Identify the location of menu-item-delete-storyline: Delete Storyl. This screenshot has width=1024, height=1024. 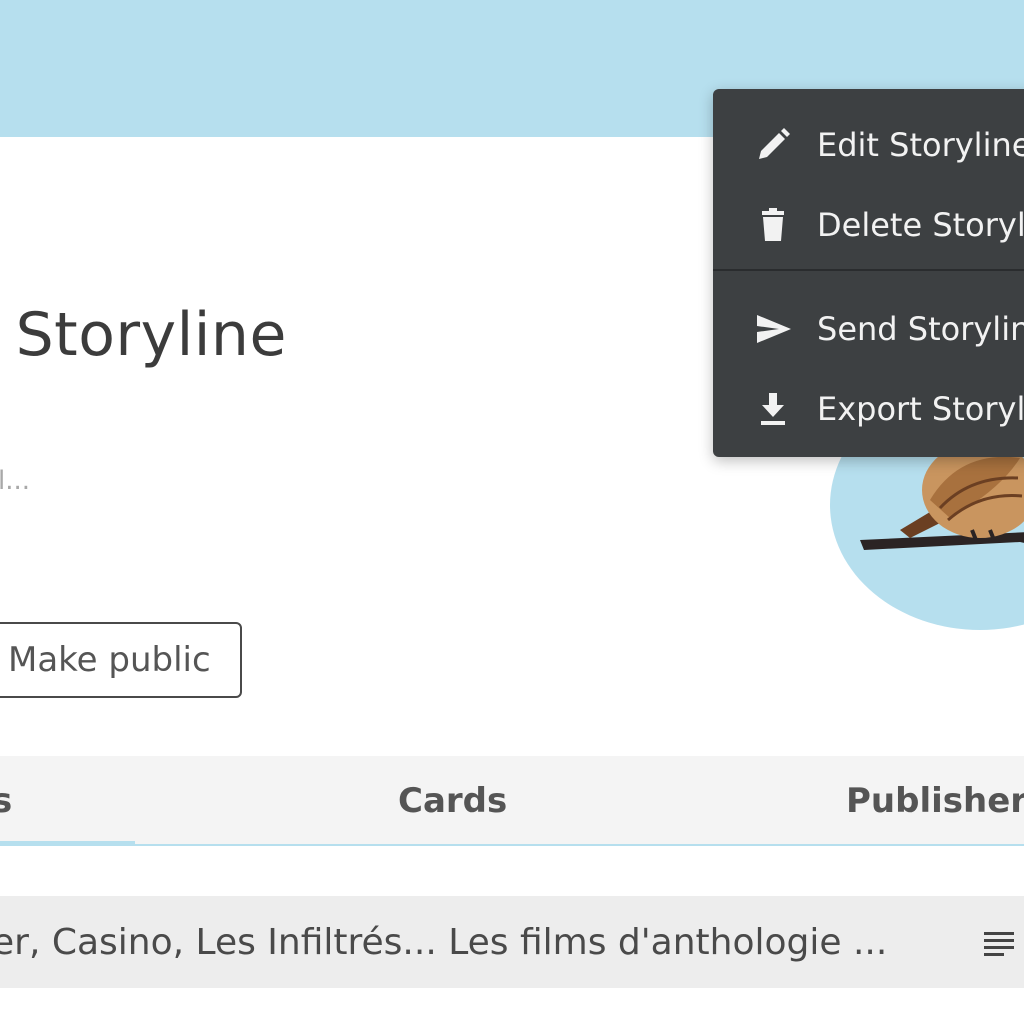
(868, 225).